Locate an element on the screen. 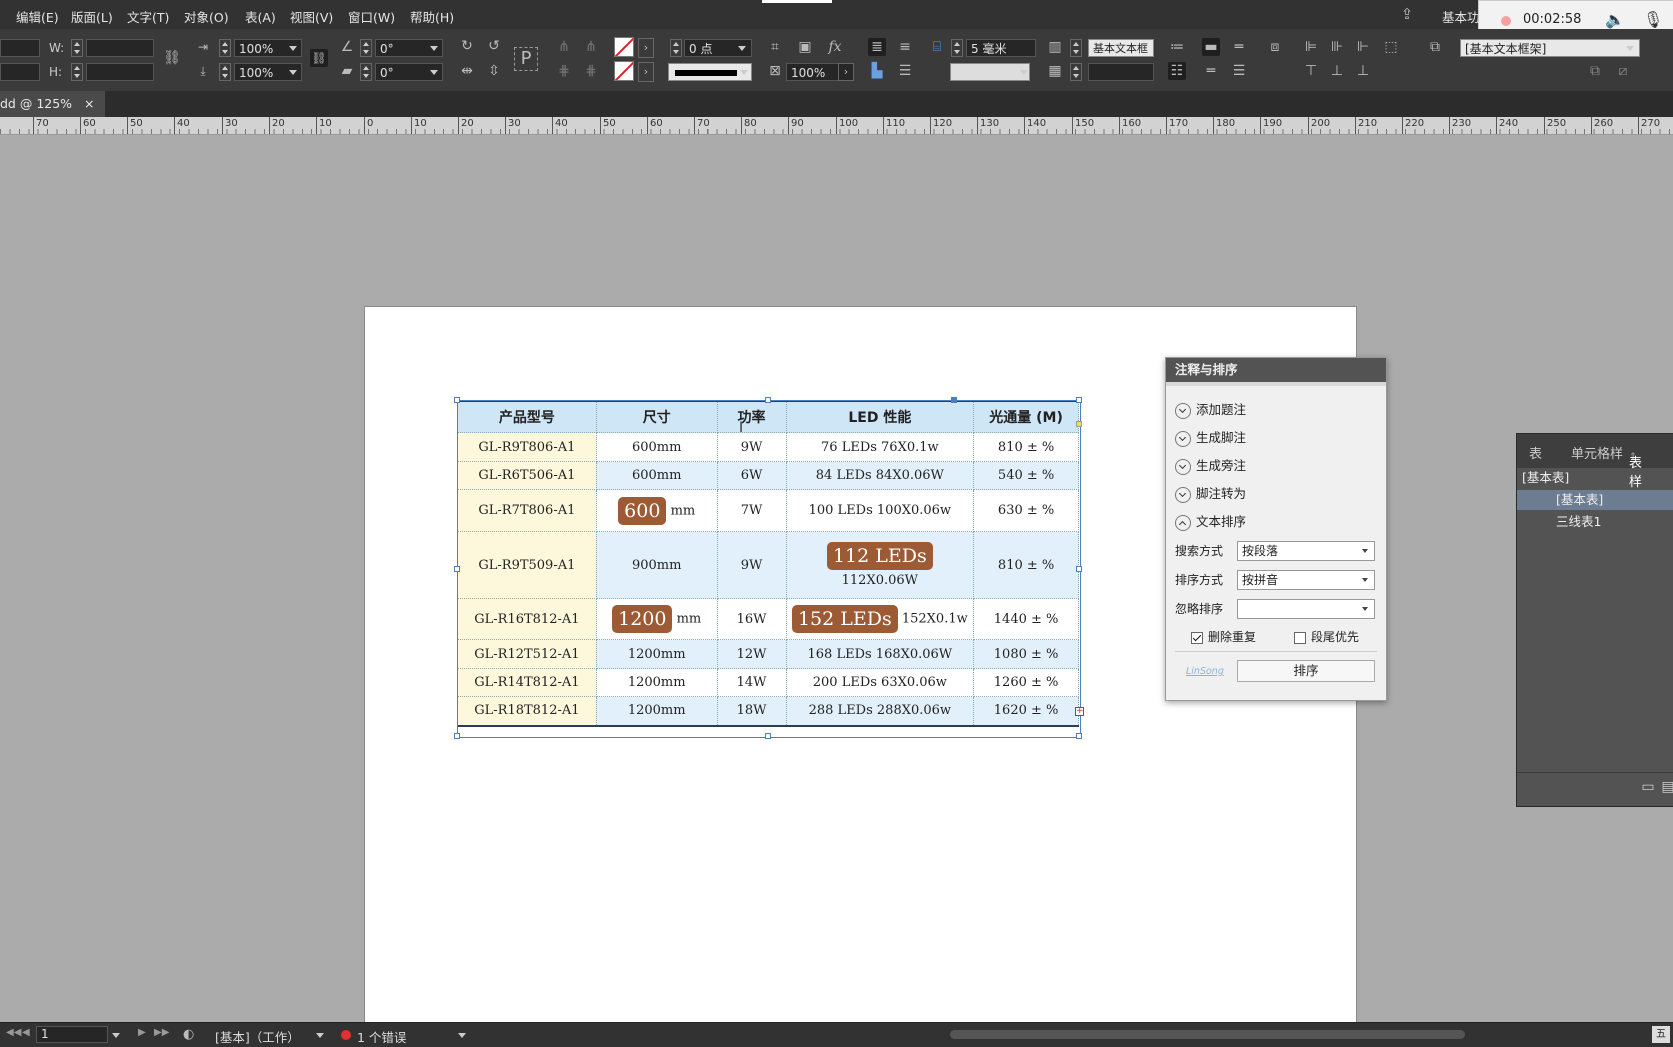 The width and height of the screenshot is (1673, 1047). anchor-handle is located at coordinates (954, 400).